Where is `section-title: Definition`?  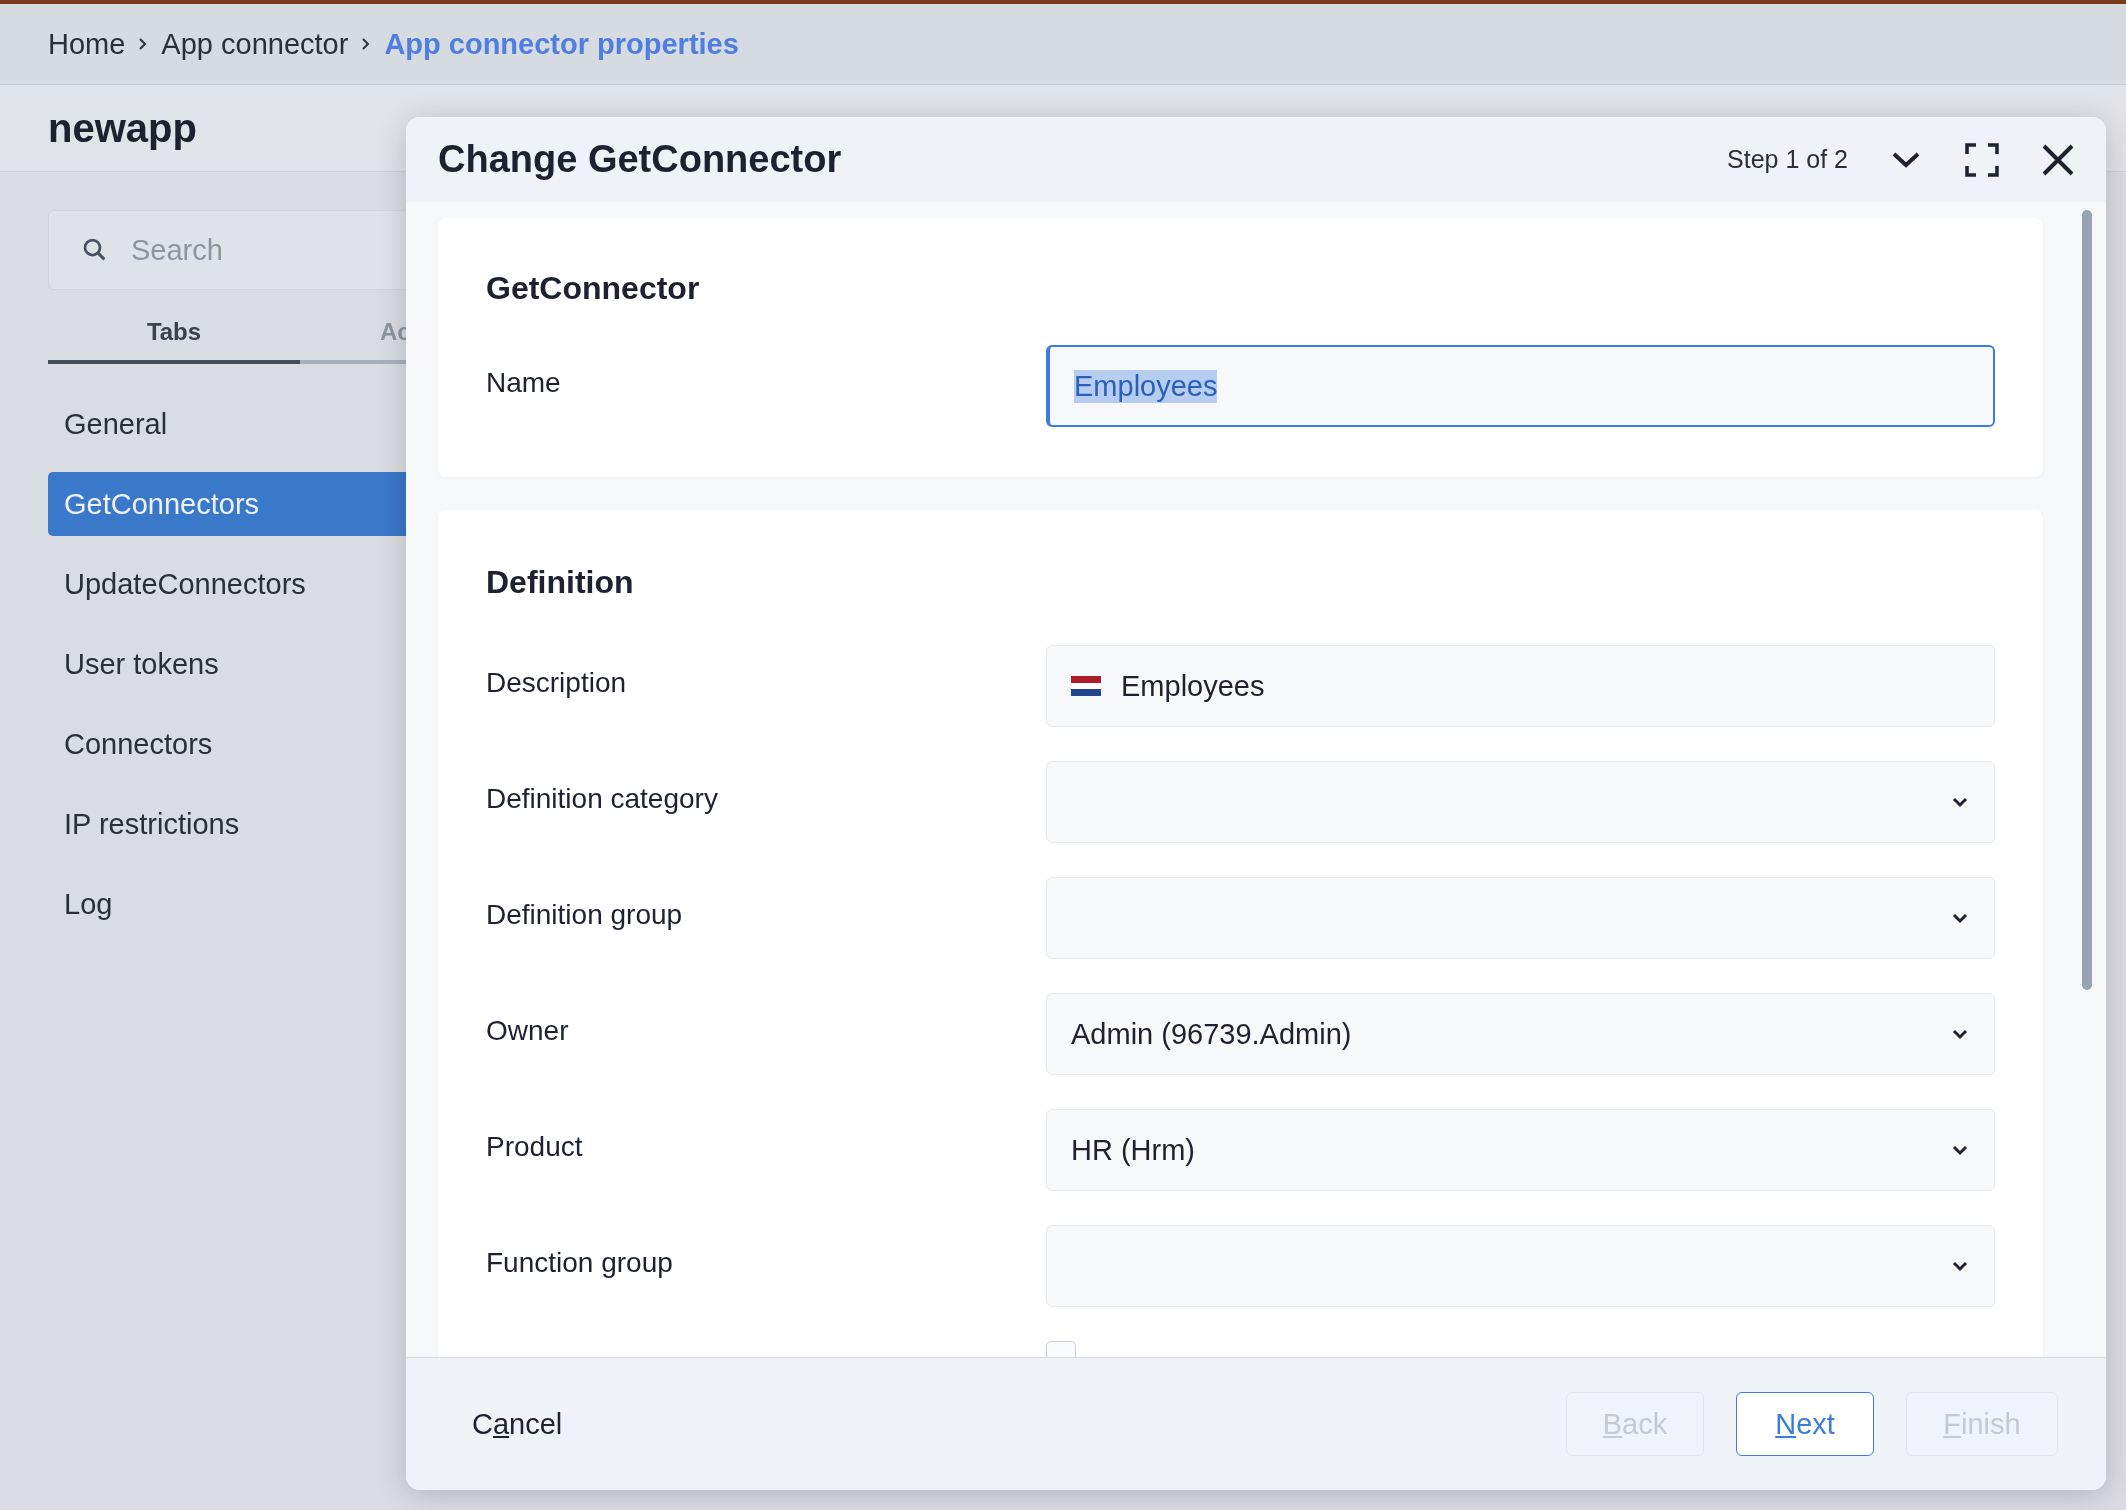
section-title: Definition is located at coordinates (560, 582).